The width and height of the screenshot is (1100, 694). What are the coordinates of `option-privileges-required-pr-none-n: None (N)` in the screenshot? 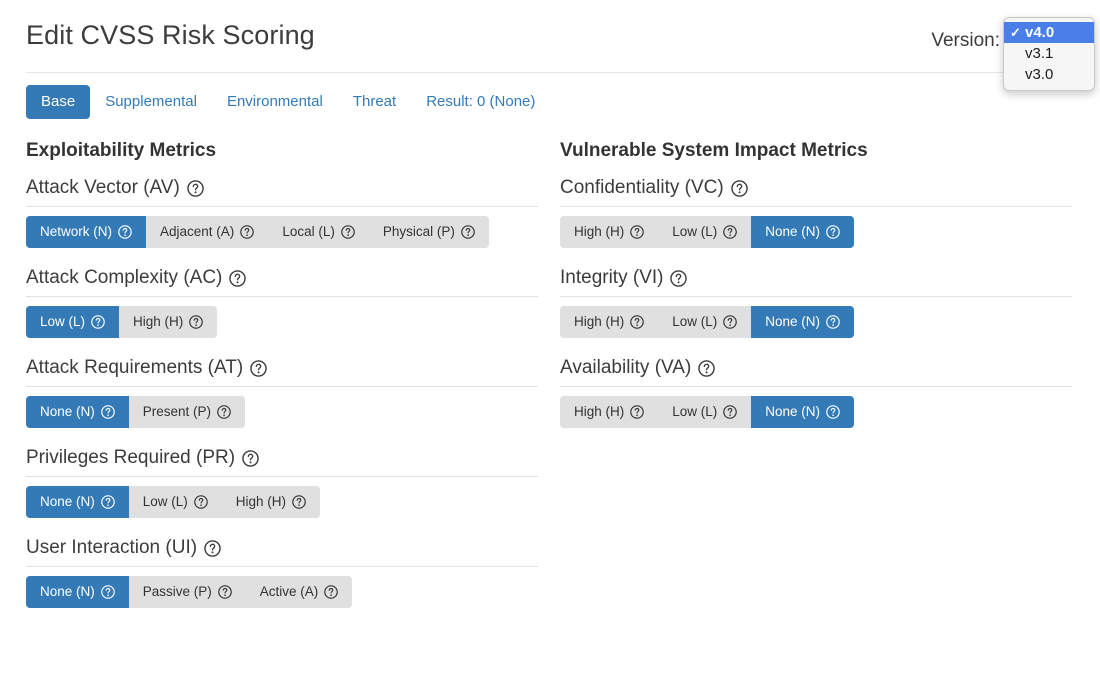 It's located at (77, 502).